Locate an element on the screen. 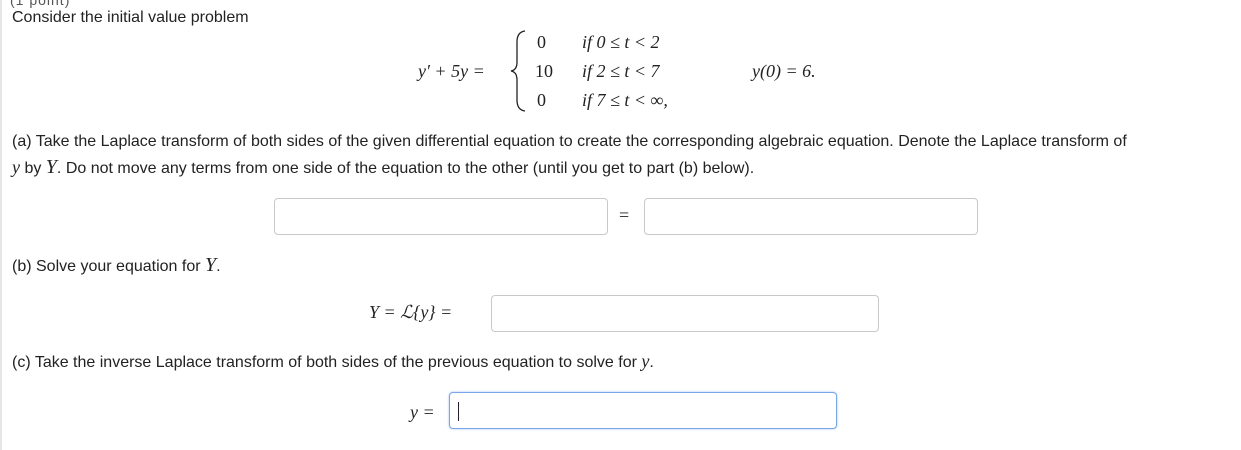 The height and width of the screenshot is (450, 1241). Y-solution-label: Y = ℒ{y} = is located at coordinates (411, 312).